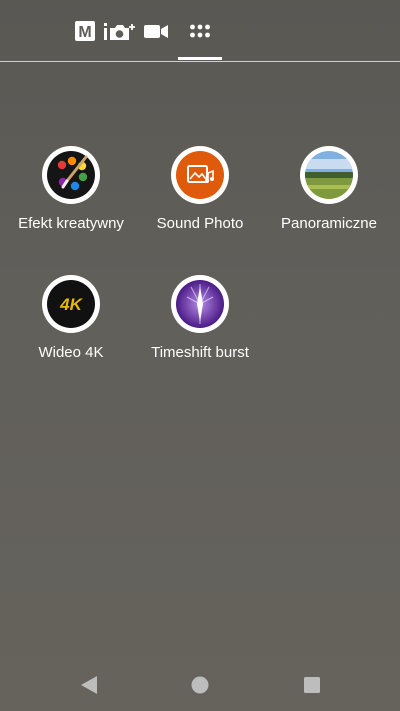 This screenshot has height=711, width=400. I want to click on app-video-4k: 4K Wideo 4K, so click(71, 317).